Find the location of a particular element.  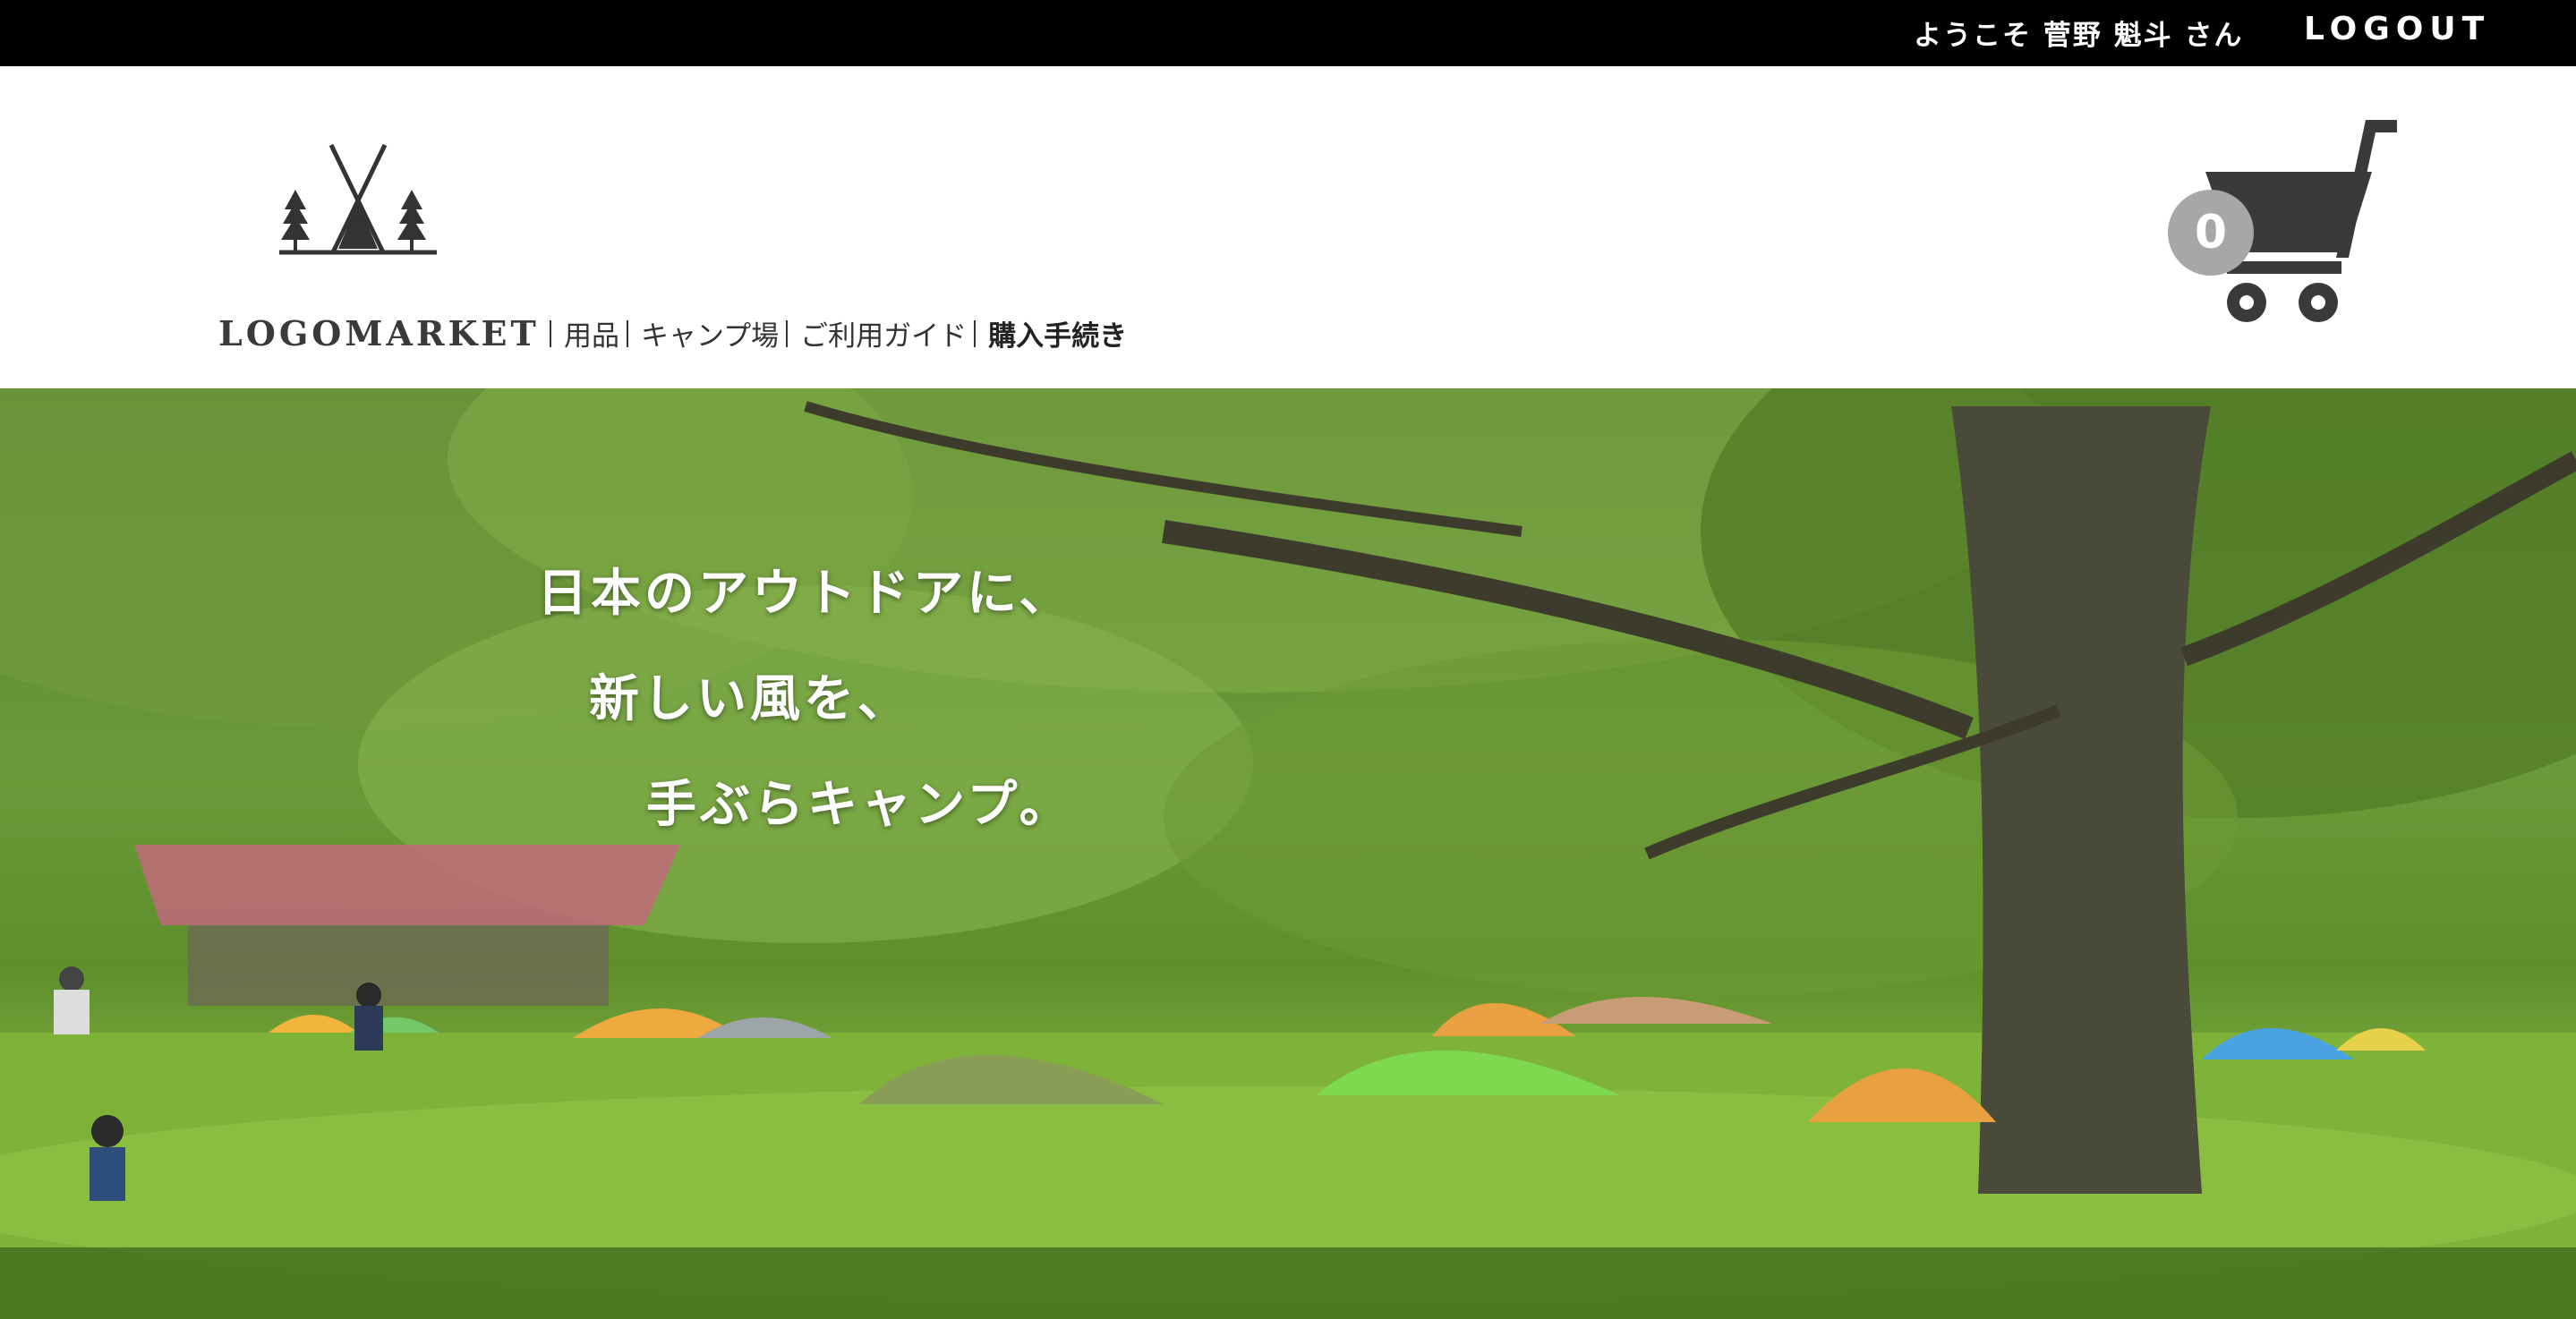

nav-item-label: 用品 is located at coordinates (591, 336).